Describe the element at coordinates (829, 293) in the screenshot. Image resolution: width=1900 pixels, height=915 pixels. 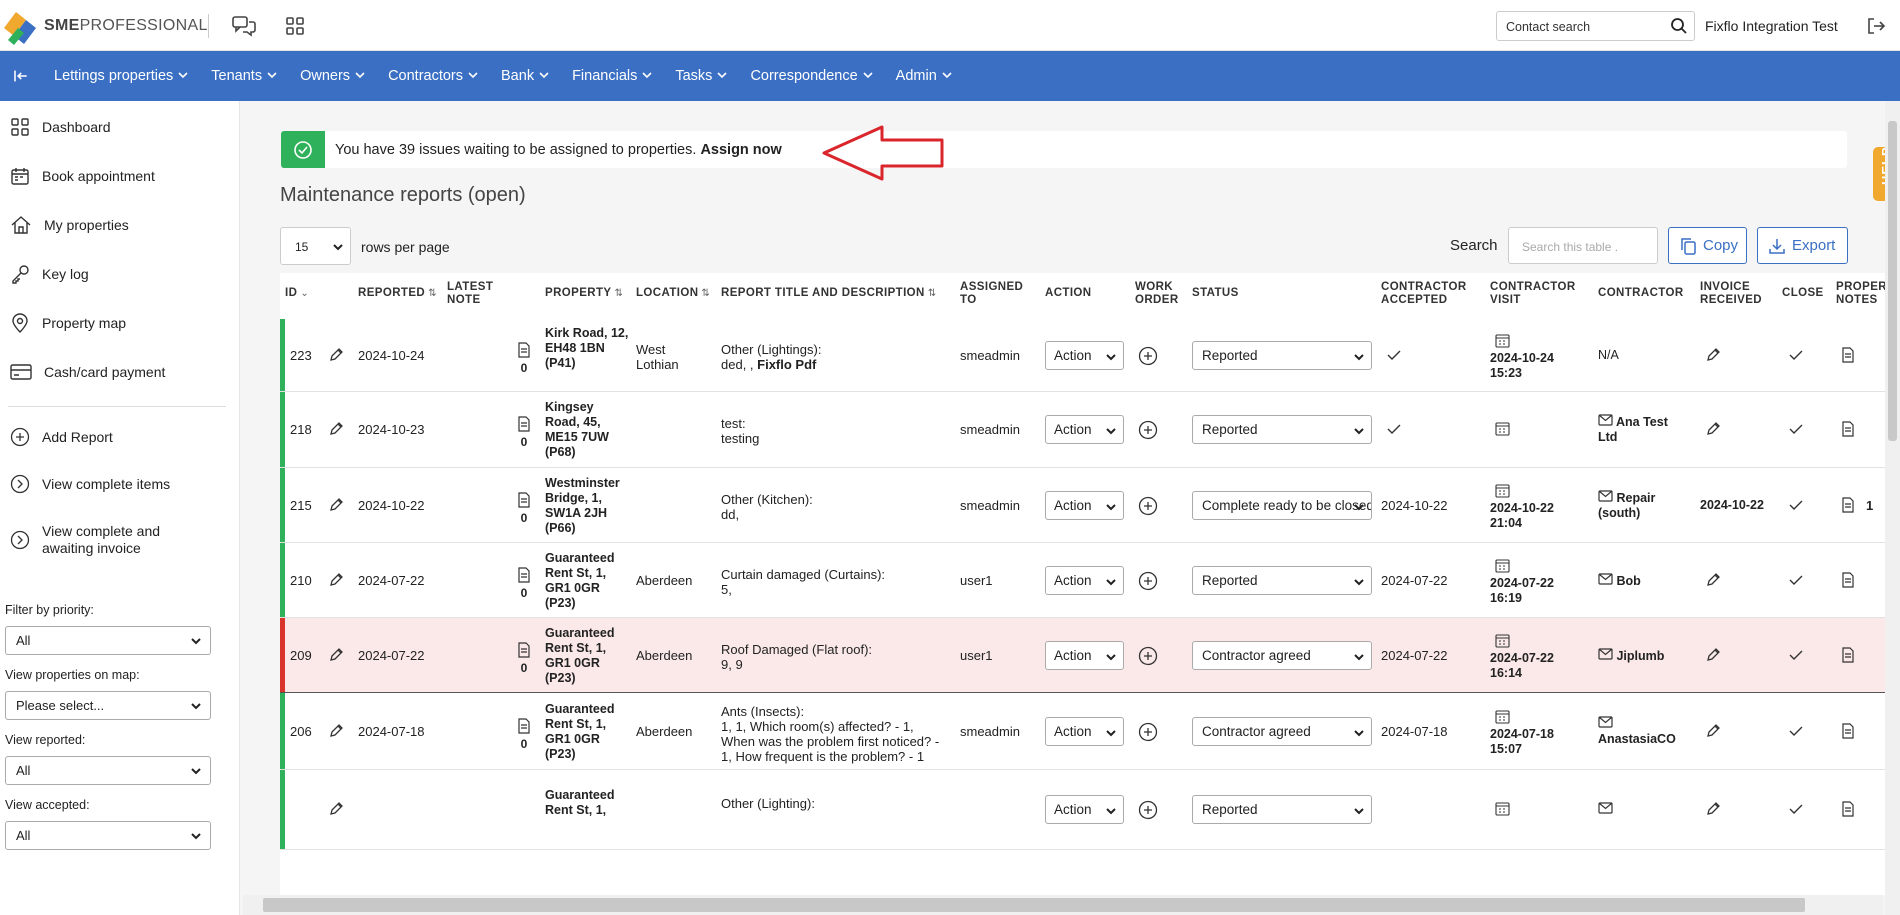
I see `col-report-title: REPORT TITLE AND DESCRIPTION ⇅` at that location.